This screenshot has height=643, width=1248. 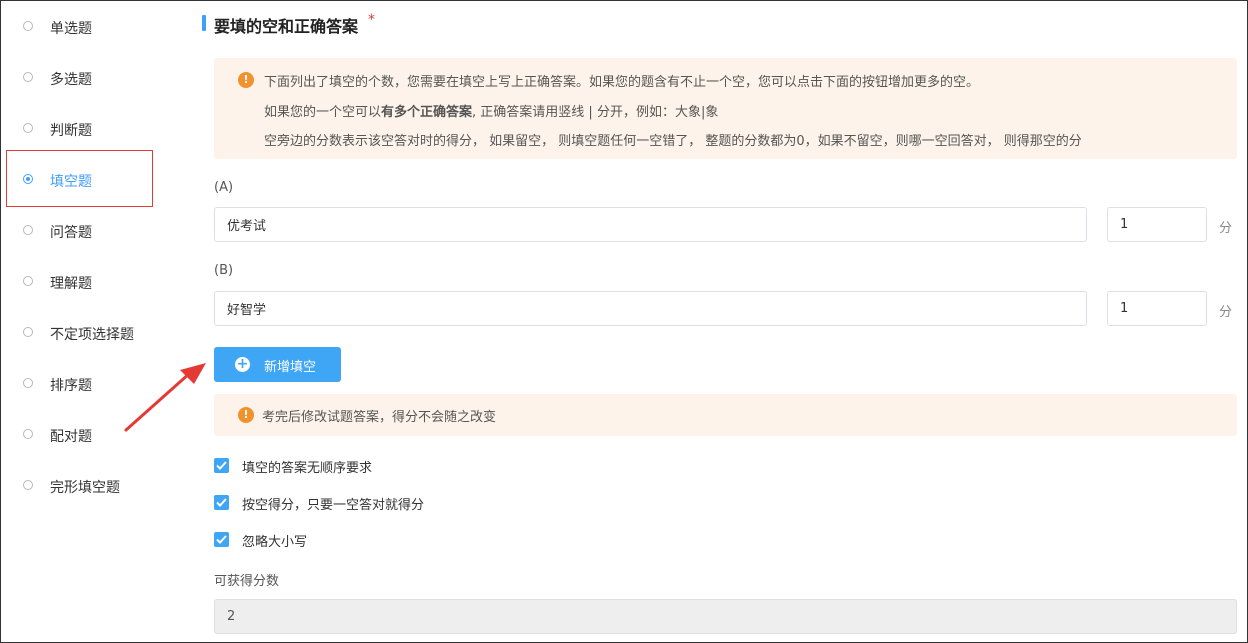 What do you see at coordinates (71, 437) in the screenshot?
I see `question-type-label: 配对题` at bounding box center [71, 437].